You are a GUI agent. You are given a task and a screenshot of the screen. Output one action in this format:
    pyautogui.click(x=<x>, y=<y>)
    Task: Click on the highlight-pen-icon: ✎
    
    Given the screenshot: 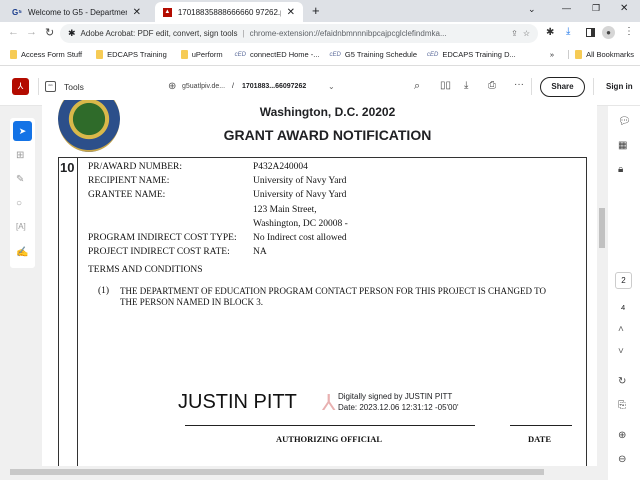 What is the action you would take?
    pyautogui.click(x=20, y=179)
    